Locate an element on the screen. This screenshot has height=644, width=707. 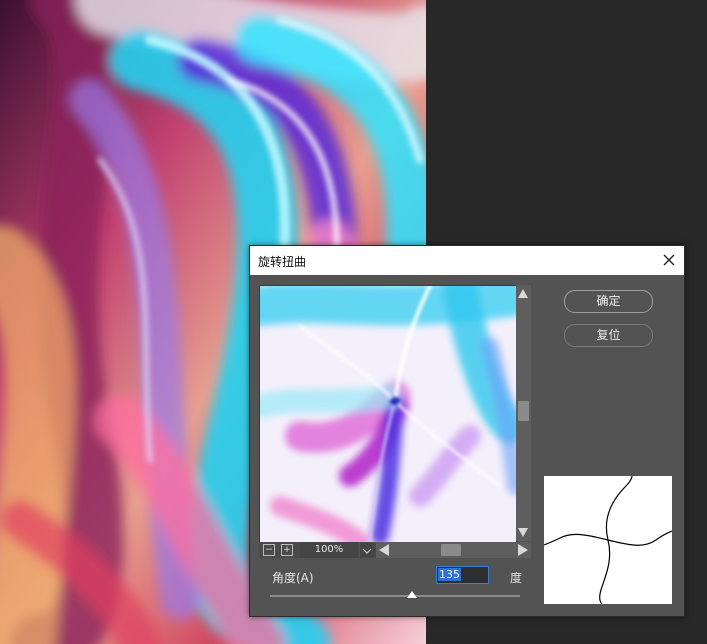
angle-label: 角度(A) is located at coordinates (293, 578).